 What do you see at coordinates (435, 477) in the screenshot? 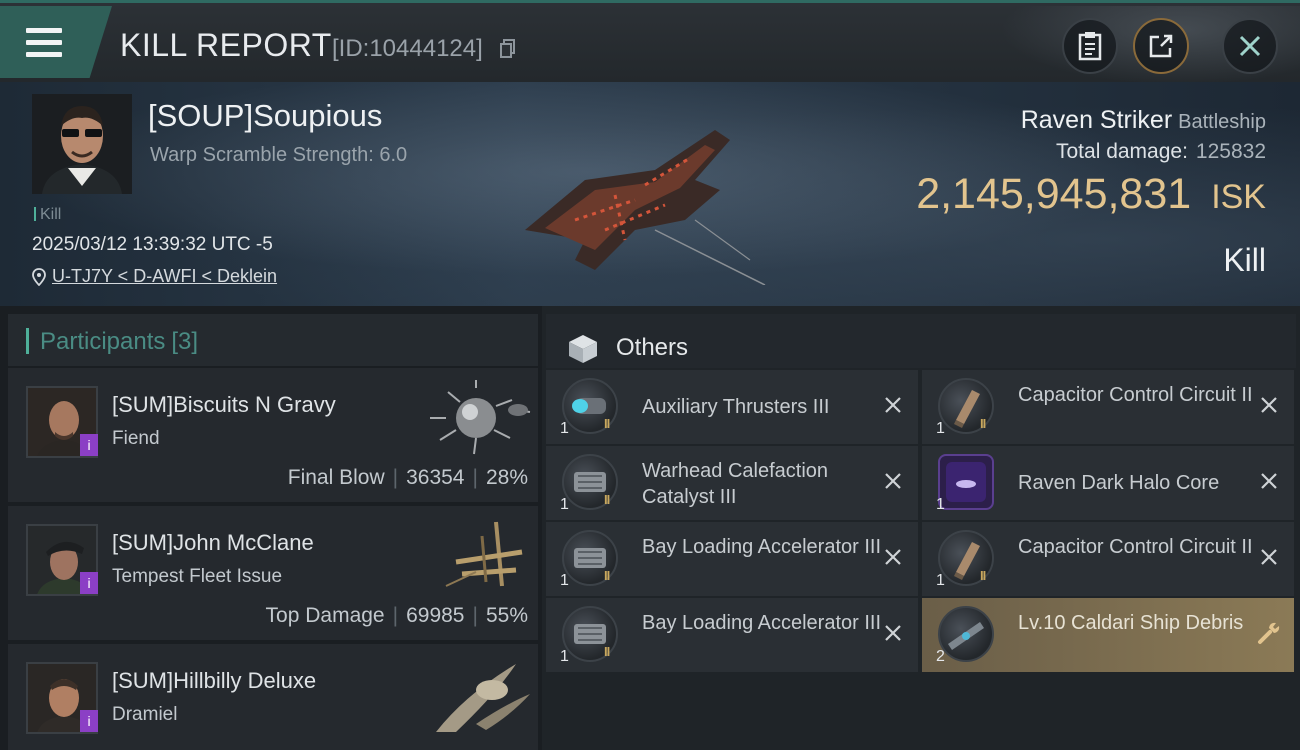
I see `participant-damage: 36354` at bounding box center [435, 477].